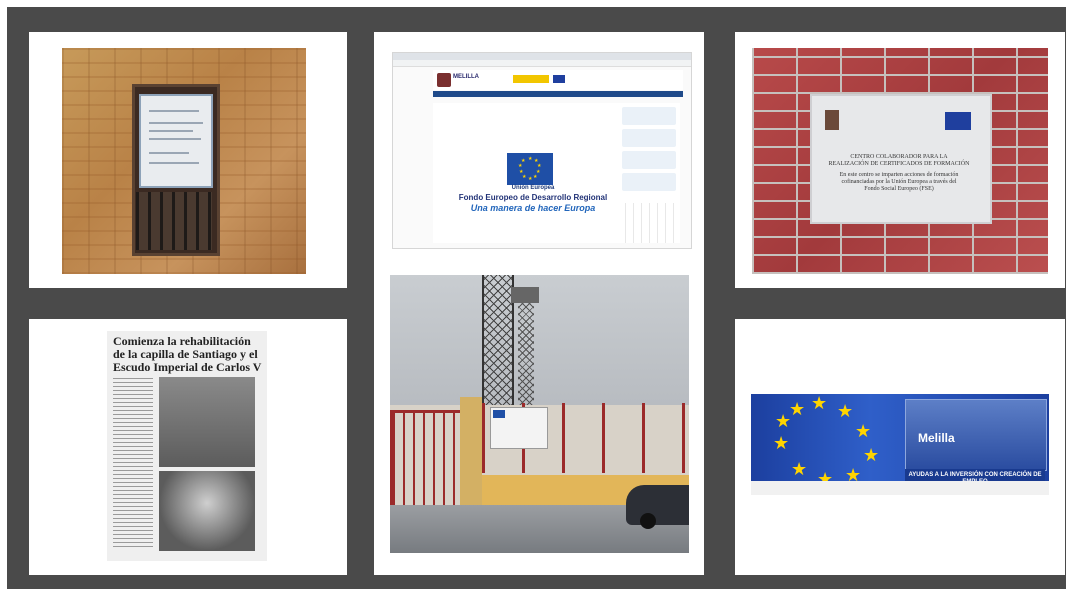  I want to click on gate-pillar, so click(471, 451).